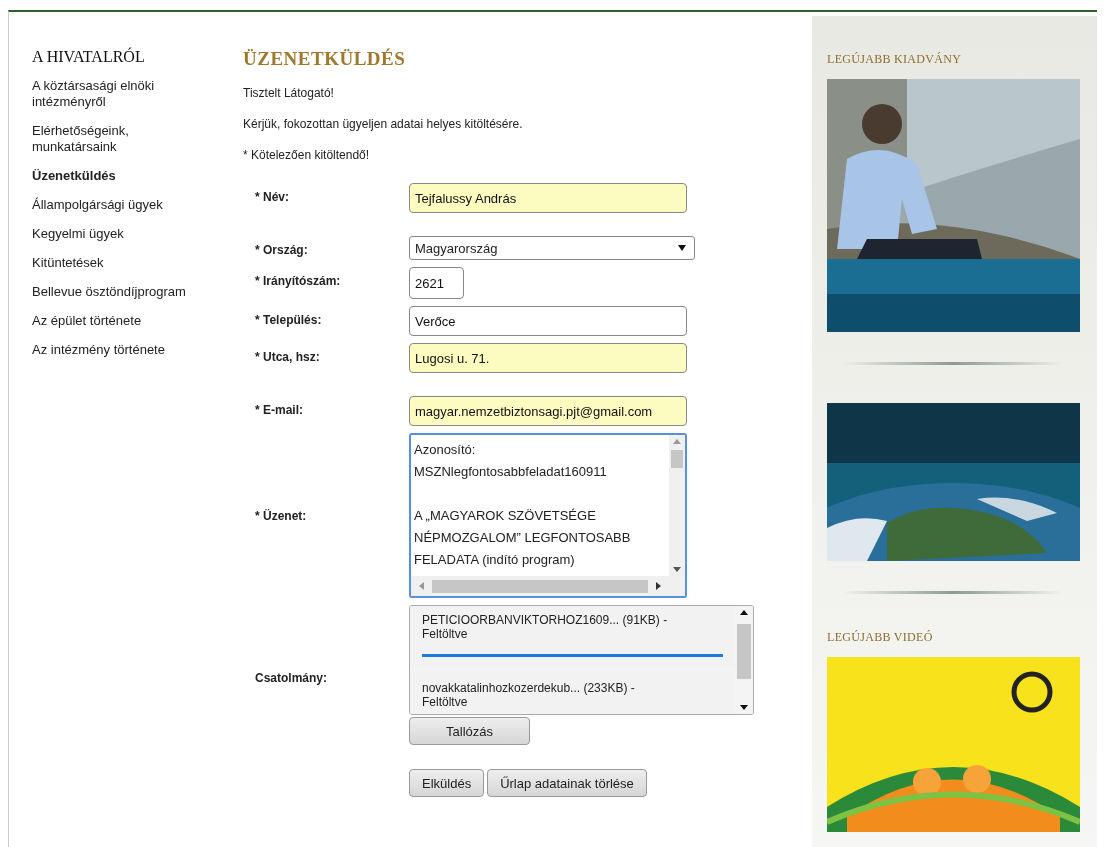  What do you see at coordinates (121, 321) in the screenshot?
I see `nav-link: Az épület története` at bounding box center [121, 321].